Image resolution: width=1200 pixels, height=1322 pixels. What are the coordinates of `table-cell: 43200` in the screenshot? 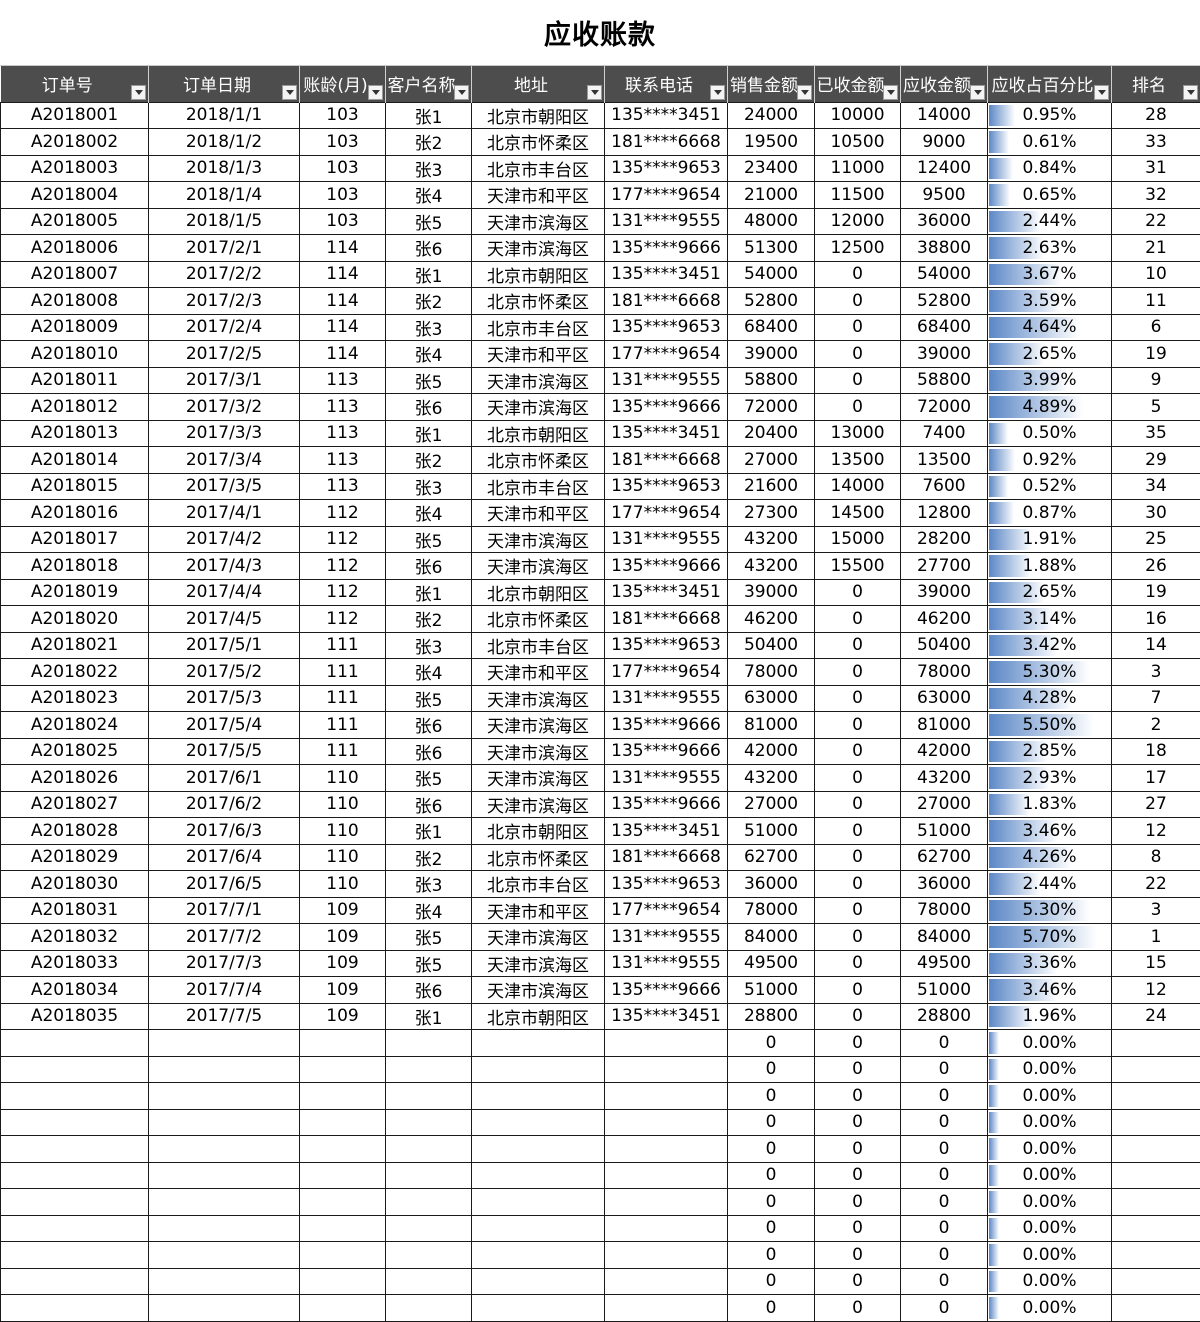 It's located at (771, 539).